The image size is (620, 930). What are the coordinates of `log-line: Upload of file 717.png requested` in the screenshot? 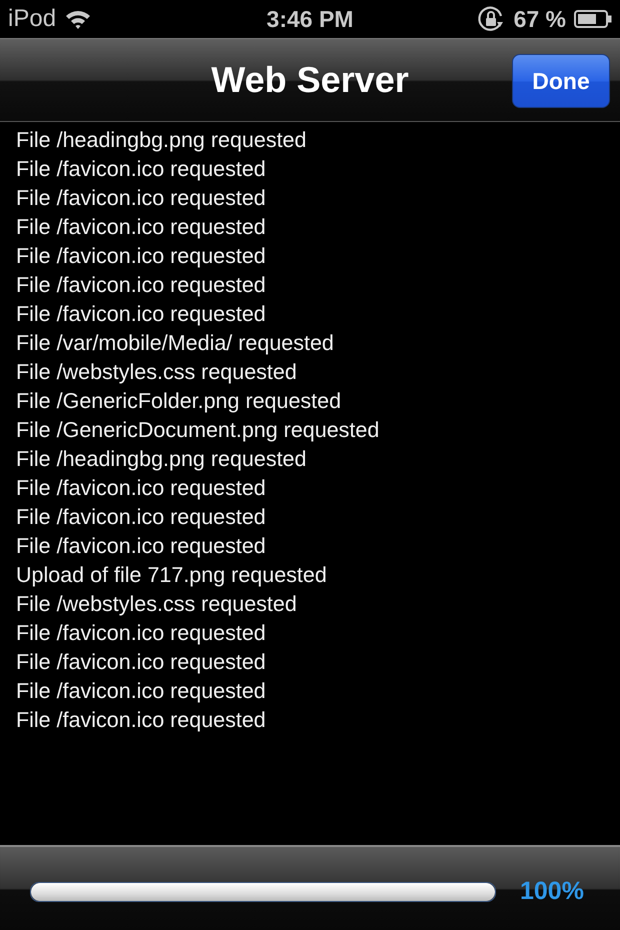 It's located at (172, 575).